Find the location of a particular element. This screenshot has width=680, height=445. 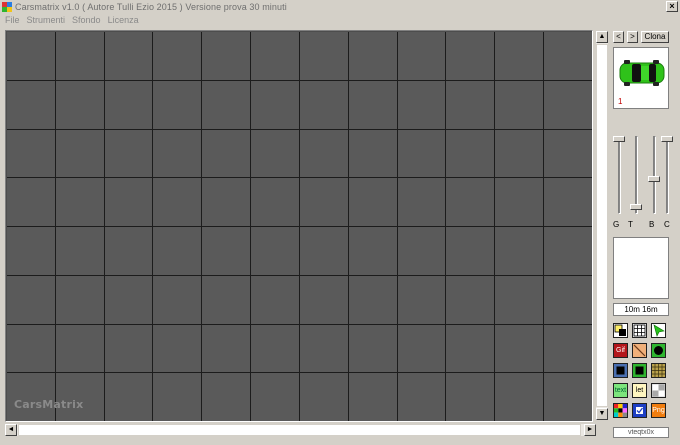

slider-t-track is located at coordinates (636, 175).